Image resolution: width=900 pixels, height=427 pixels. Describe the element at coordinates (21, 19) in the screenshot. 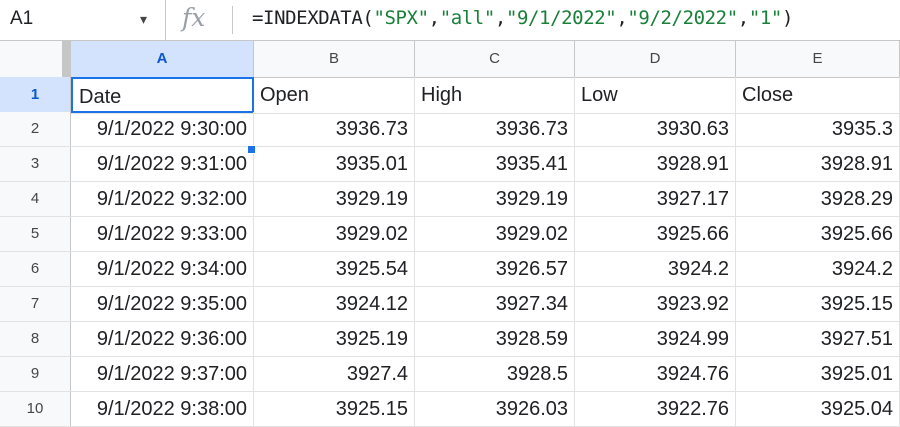

I see `name-box-value: A1` at that location.